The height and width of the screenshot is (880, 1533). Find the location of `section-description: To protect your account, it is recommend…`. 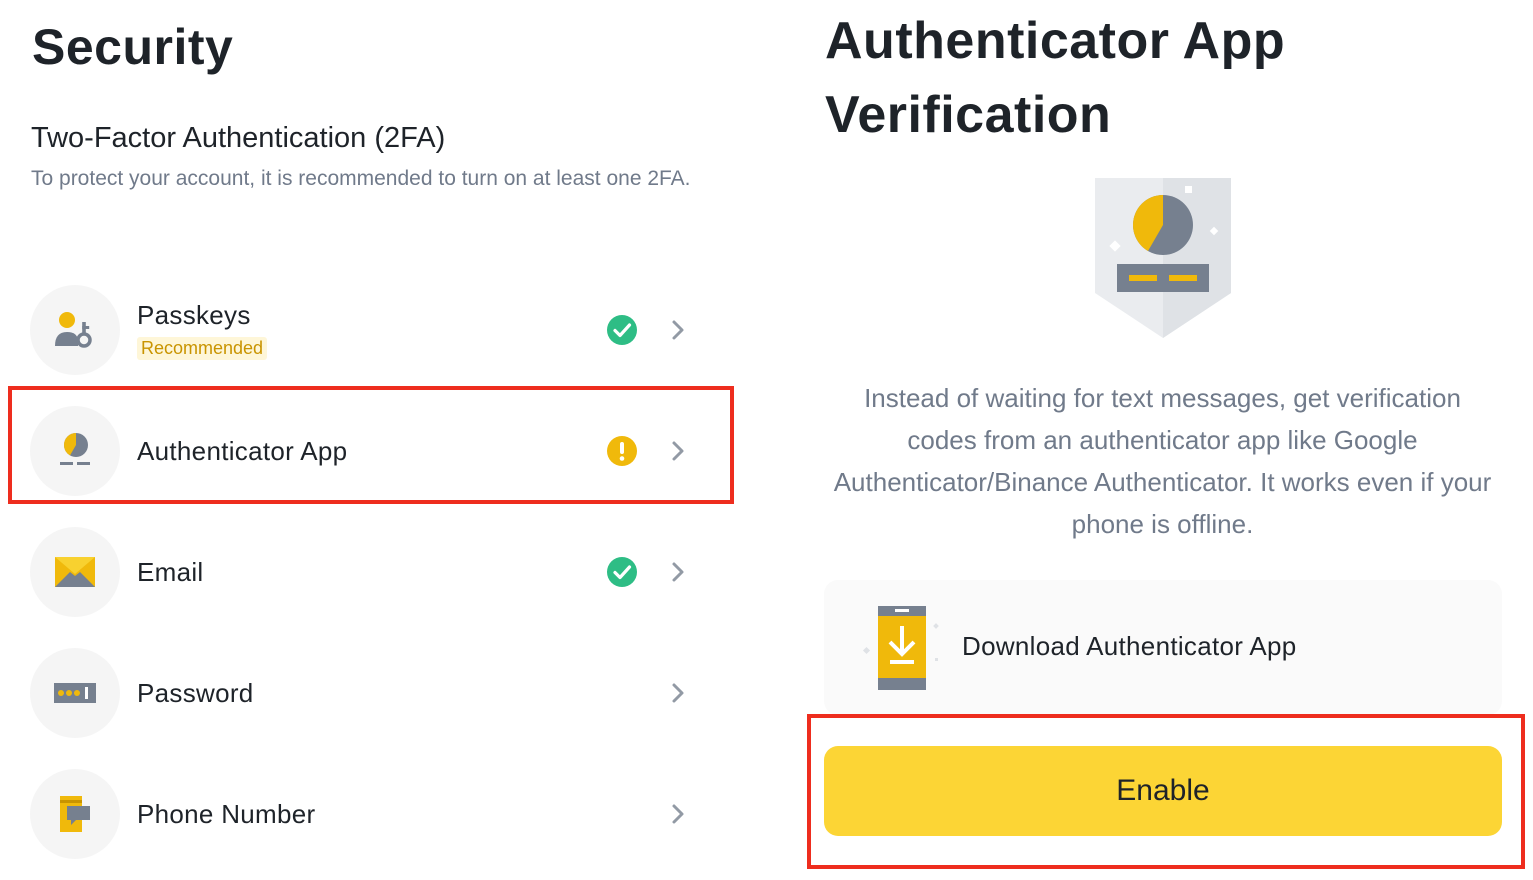

section-description: To protect your account, it is recommend… is located at coordinates (361, 178).